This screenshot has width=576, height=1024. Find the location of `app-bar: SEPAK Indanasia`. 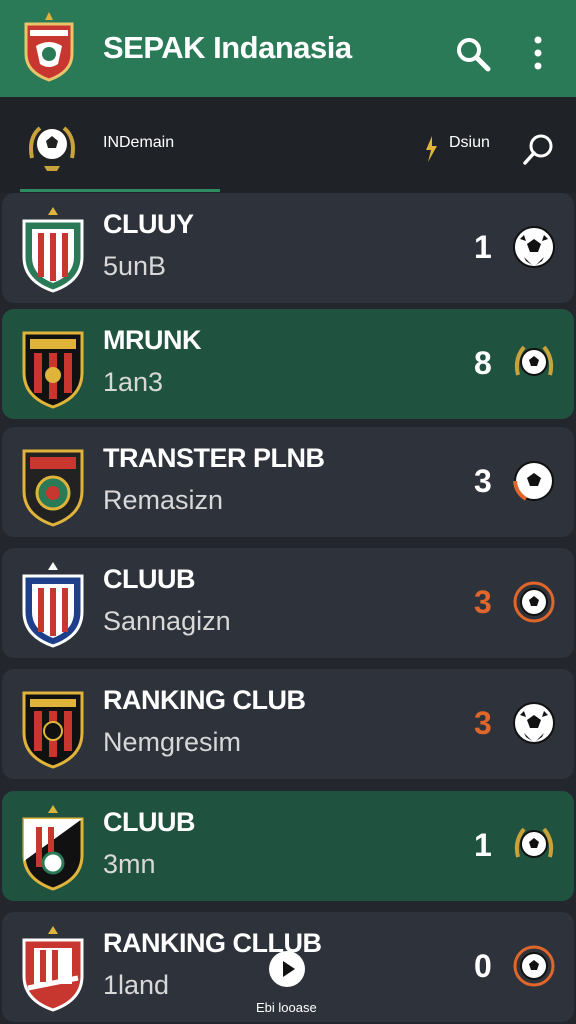

app-bar: SEPAK Indanasia is located at coordinates (288, 48).